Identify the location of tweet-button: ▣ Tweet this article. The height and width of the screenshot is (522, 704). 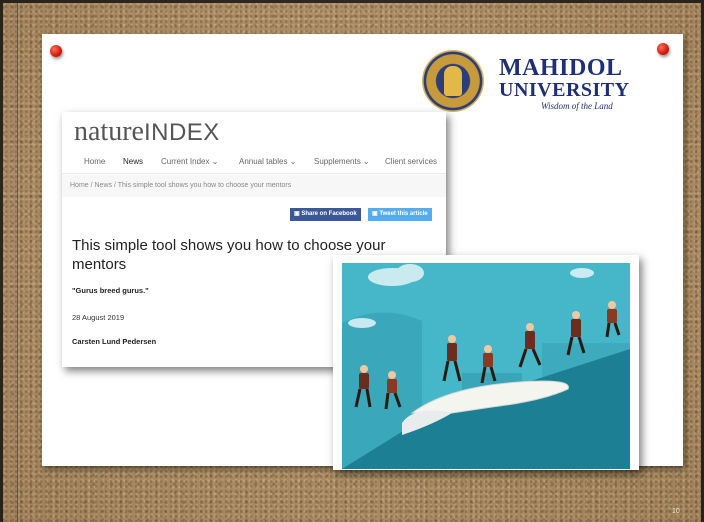
(400, 214).